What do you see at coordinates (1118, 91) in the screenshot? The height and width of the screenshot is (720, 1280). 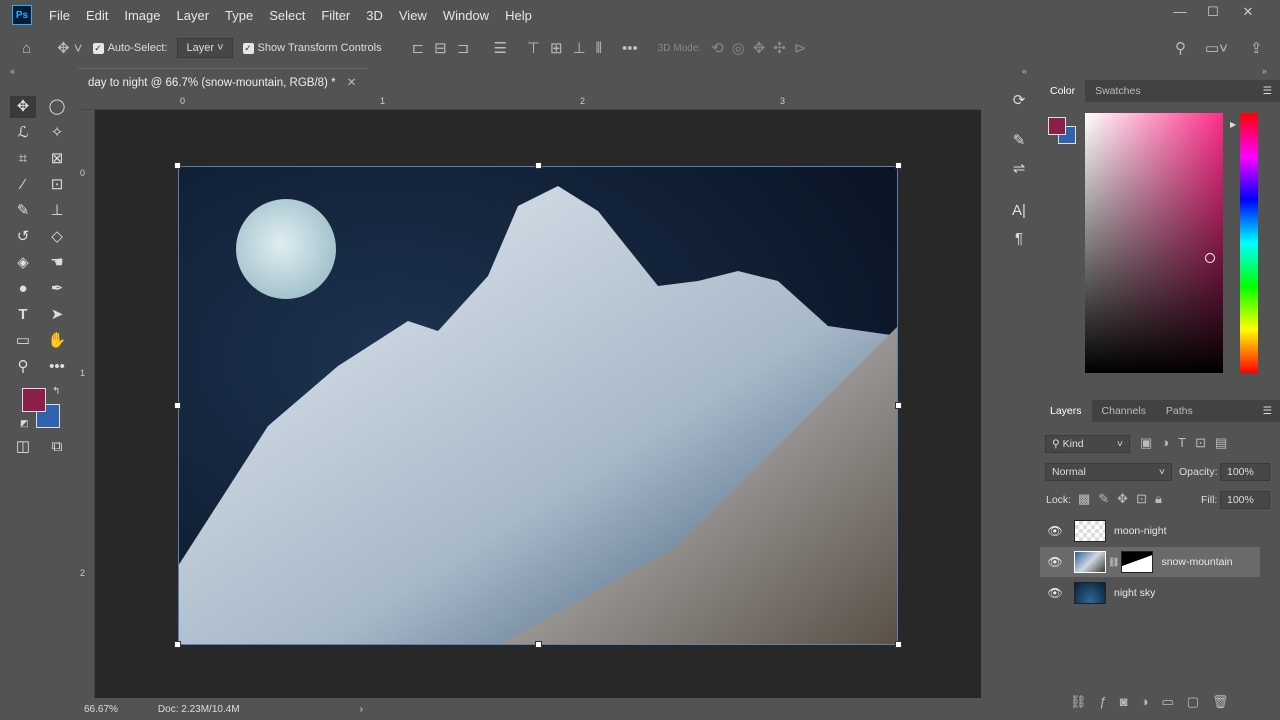 I see `tab-swatches: Swatches` at bounding box center [1118, 91].